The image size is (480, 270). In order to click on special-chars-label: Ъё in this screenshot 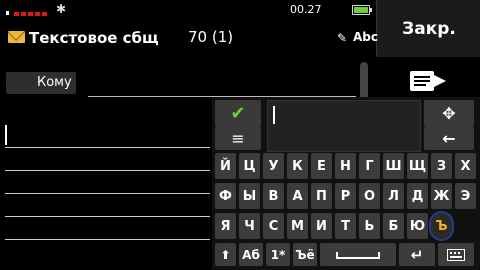, I will do `click(305, 254)`.